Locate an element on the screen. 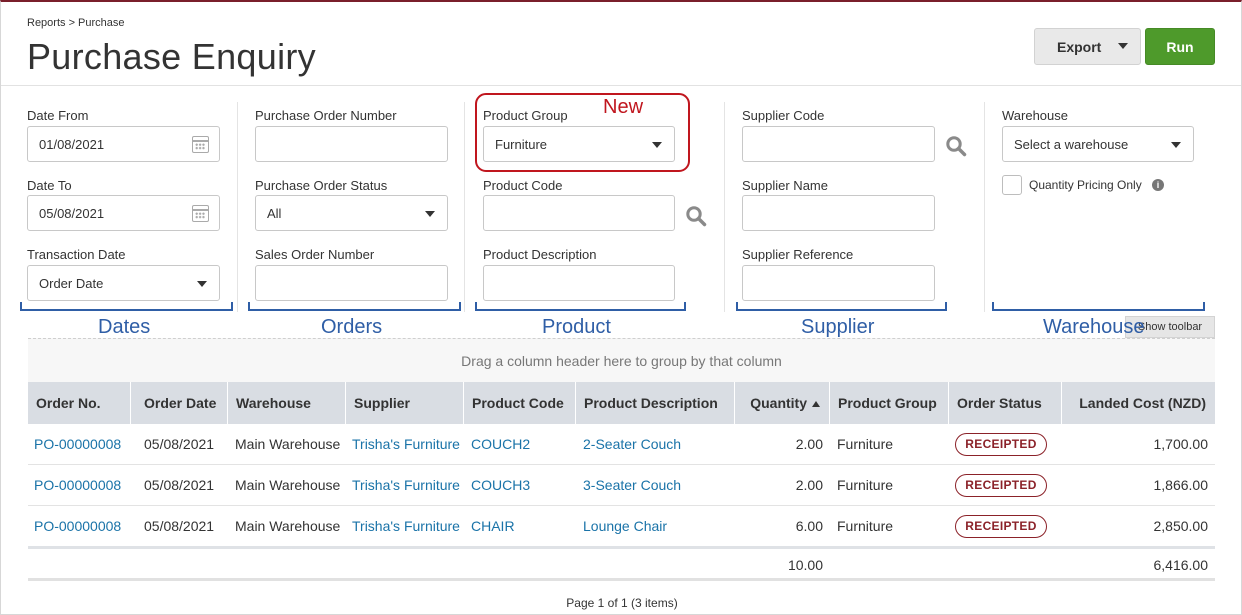  warehouse-bracket is located at coordinates (1098, 306).